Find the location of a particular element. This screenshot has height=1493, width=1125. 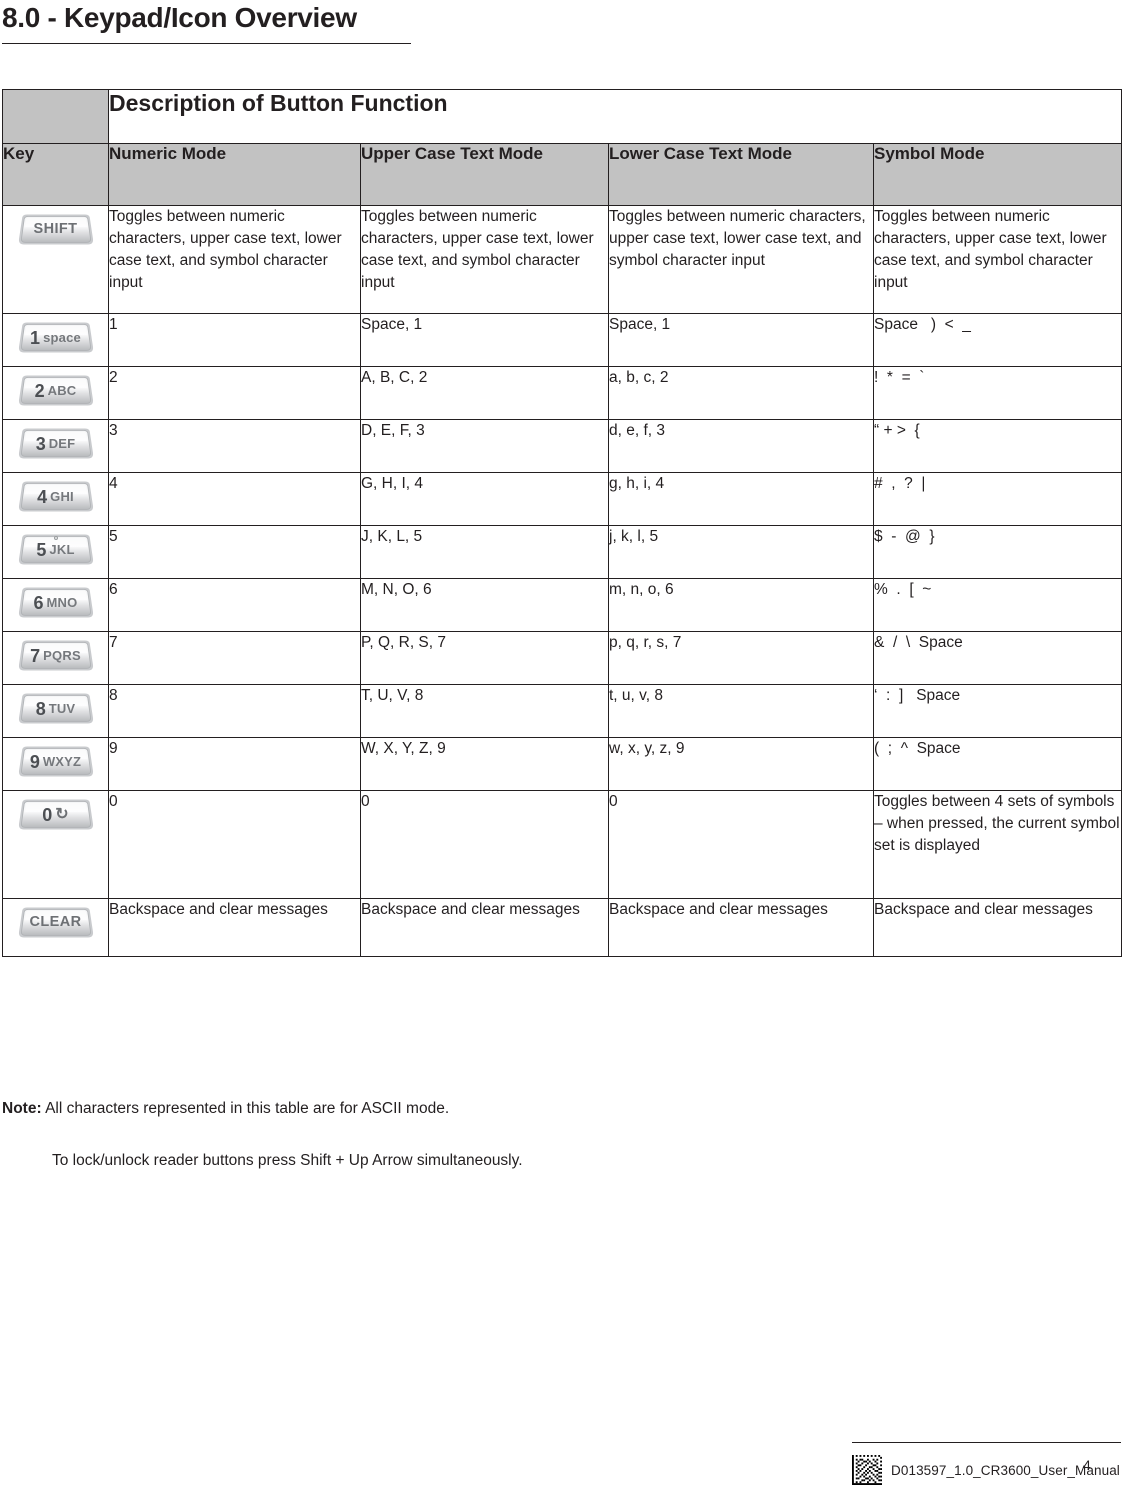

cell-lower-case-mode: g, h, i, 4 is located at coordinates (741, 499).